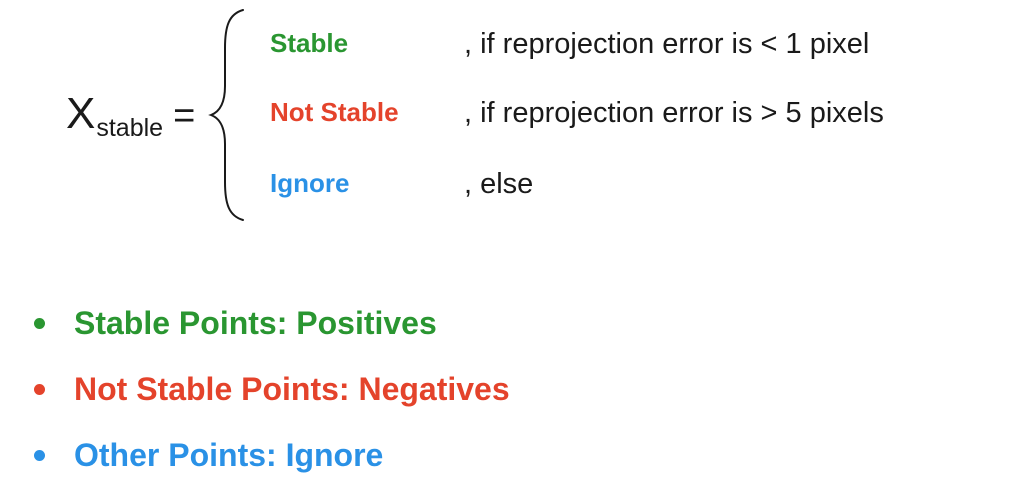 This screenshot has height=488, width=1028. I want to click on bullet-text: Stable Points: Positives, so click(255, 322).